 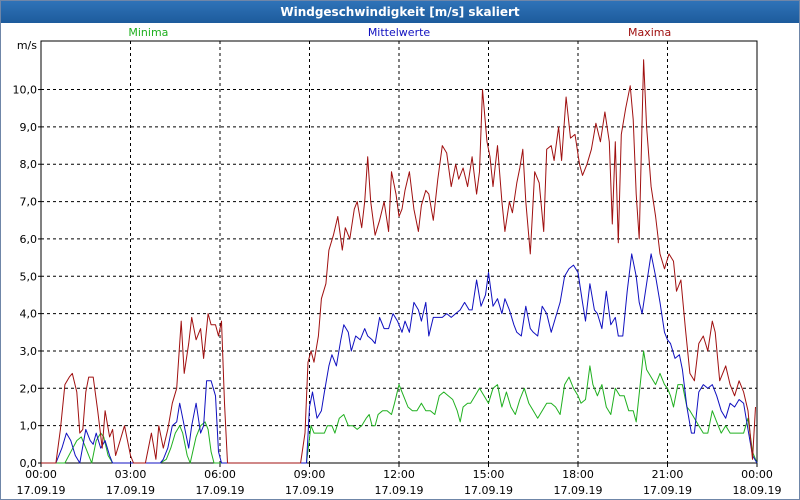 I want to click on y-tick-label: 6,0, so click(x=29, y=239).